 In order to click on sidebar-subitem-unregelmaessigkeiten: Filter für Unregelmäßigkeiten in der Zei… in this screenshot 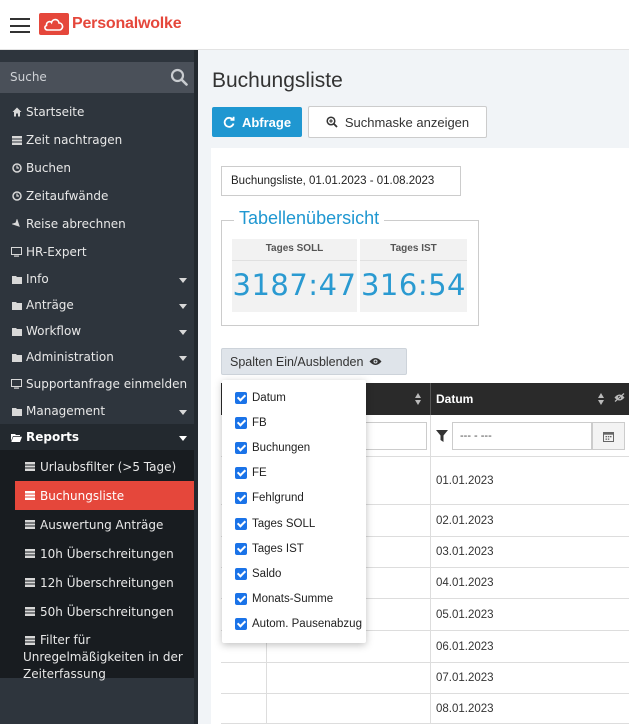, I will do `click(97, 653)`.